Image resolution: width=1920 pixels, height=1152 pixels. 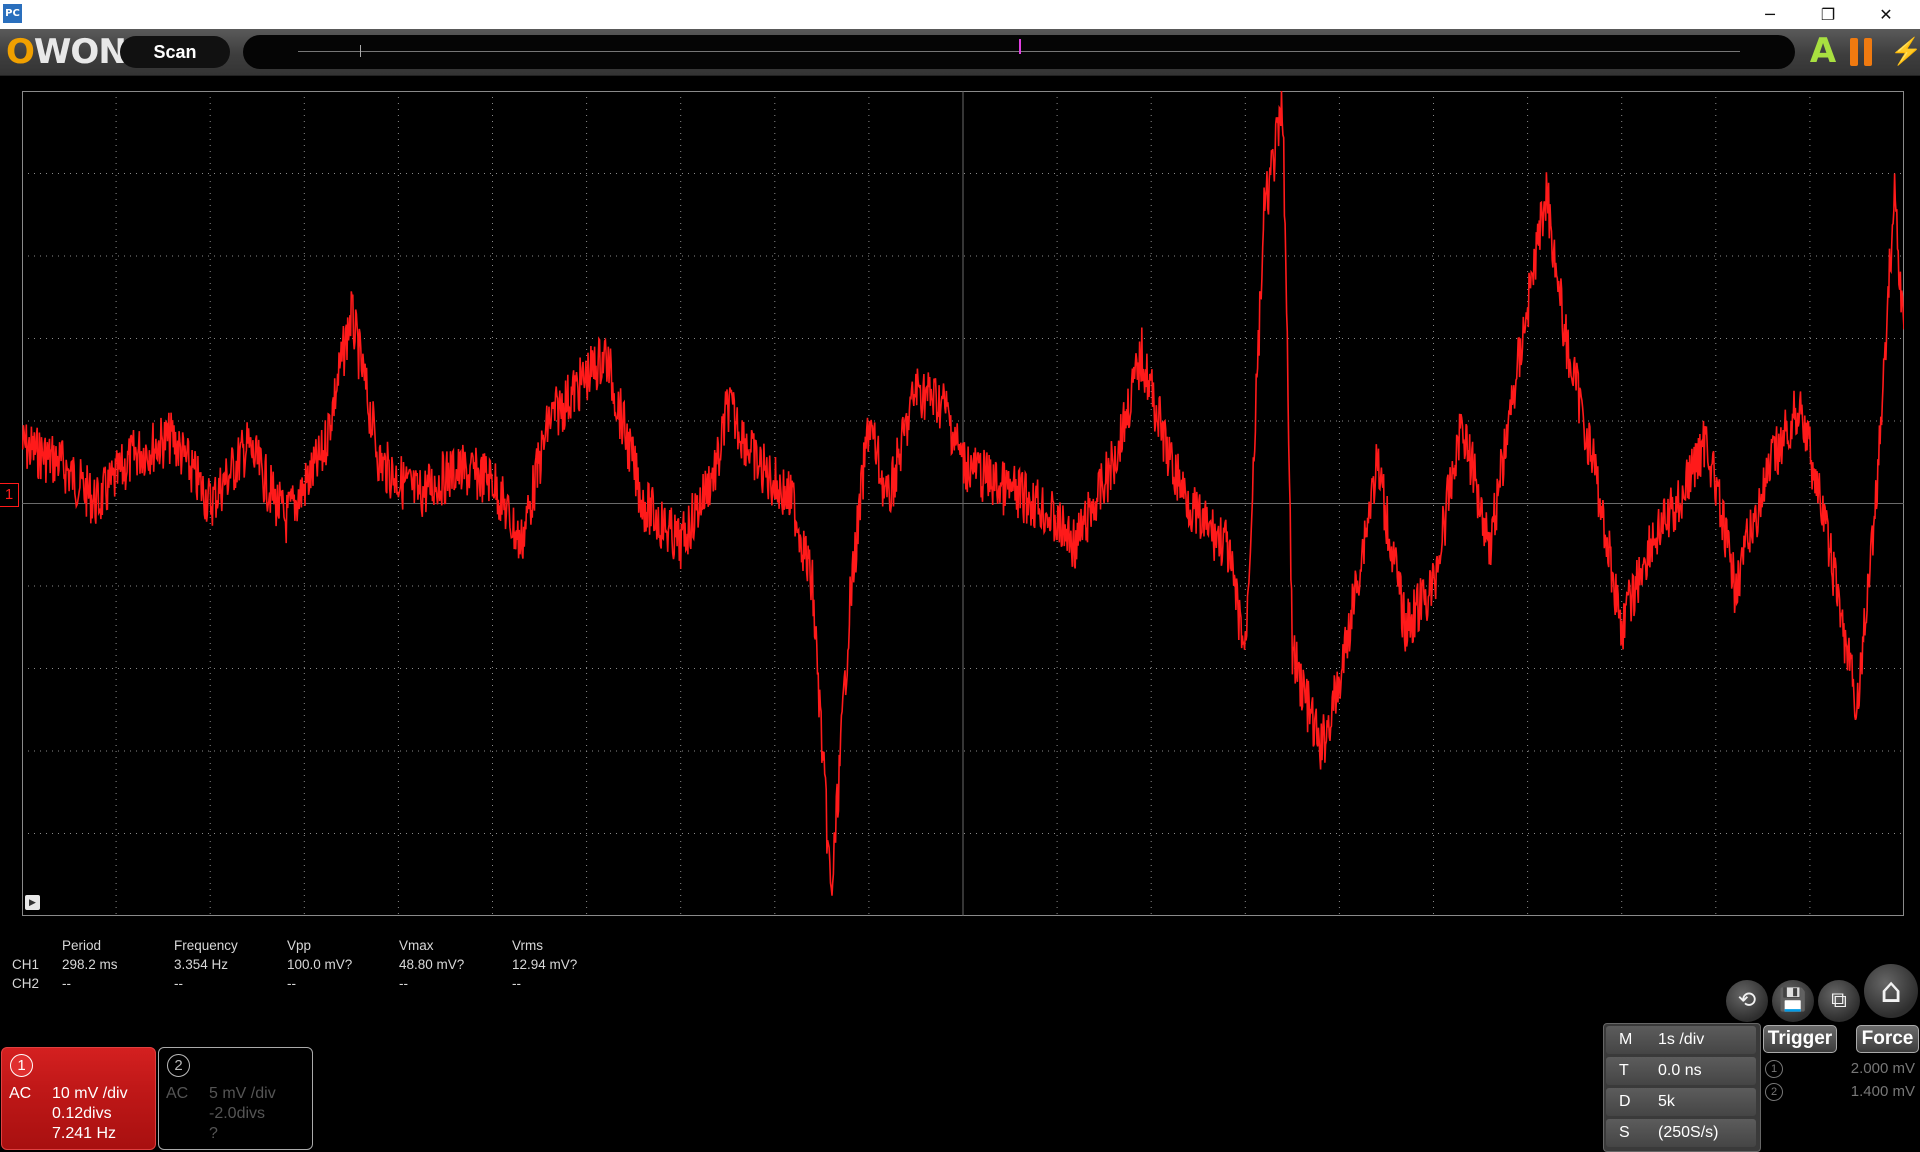 I want to click on timebase-panel: M 1s /div T 0.0 ns D 5k S (250S/s), so click(x=1682, y=1087).